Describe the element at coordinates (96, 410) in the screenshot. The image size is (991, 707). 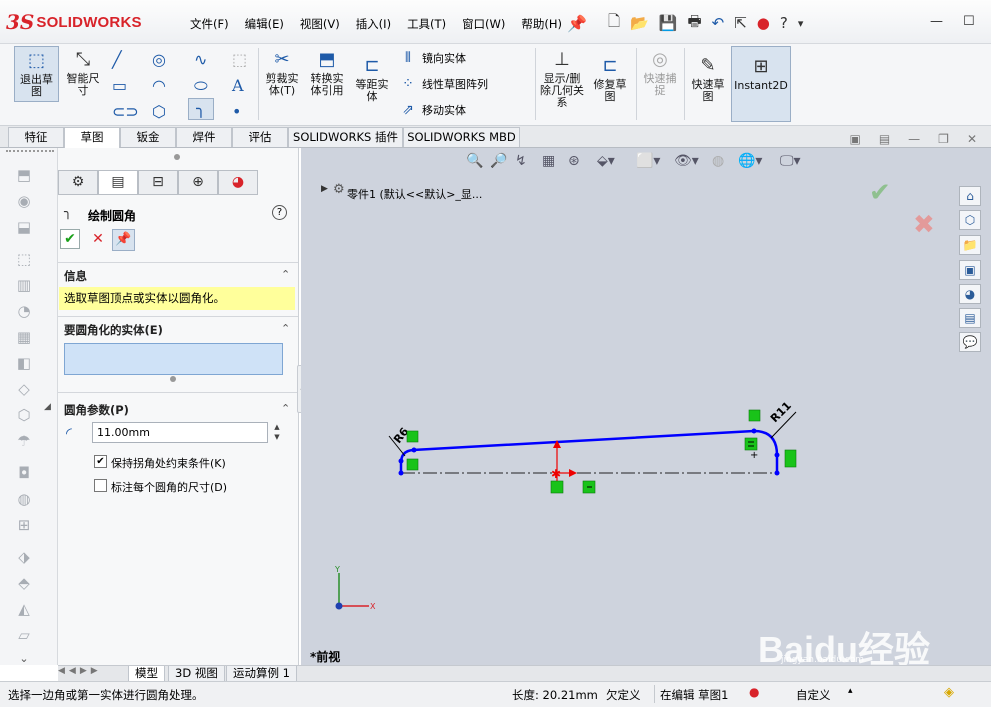
I see `params-header: 圆角参数(P)` at that location.